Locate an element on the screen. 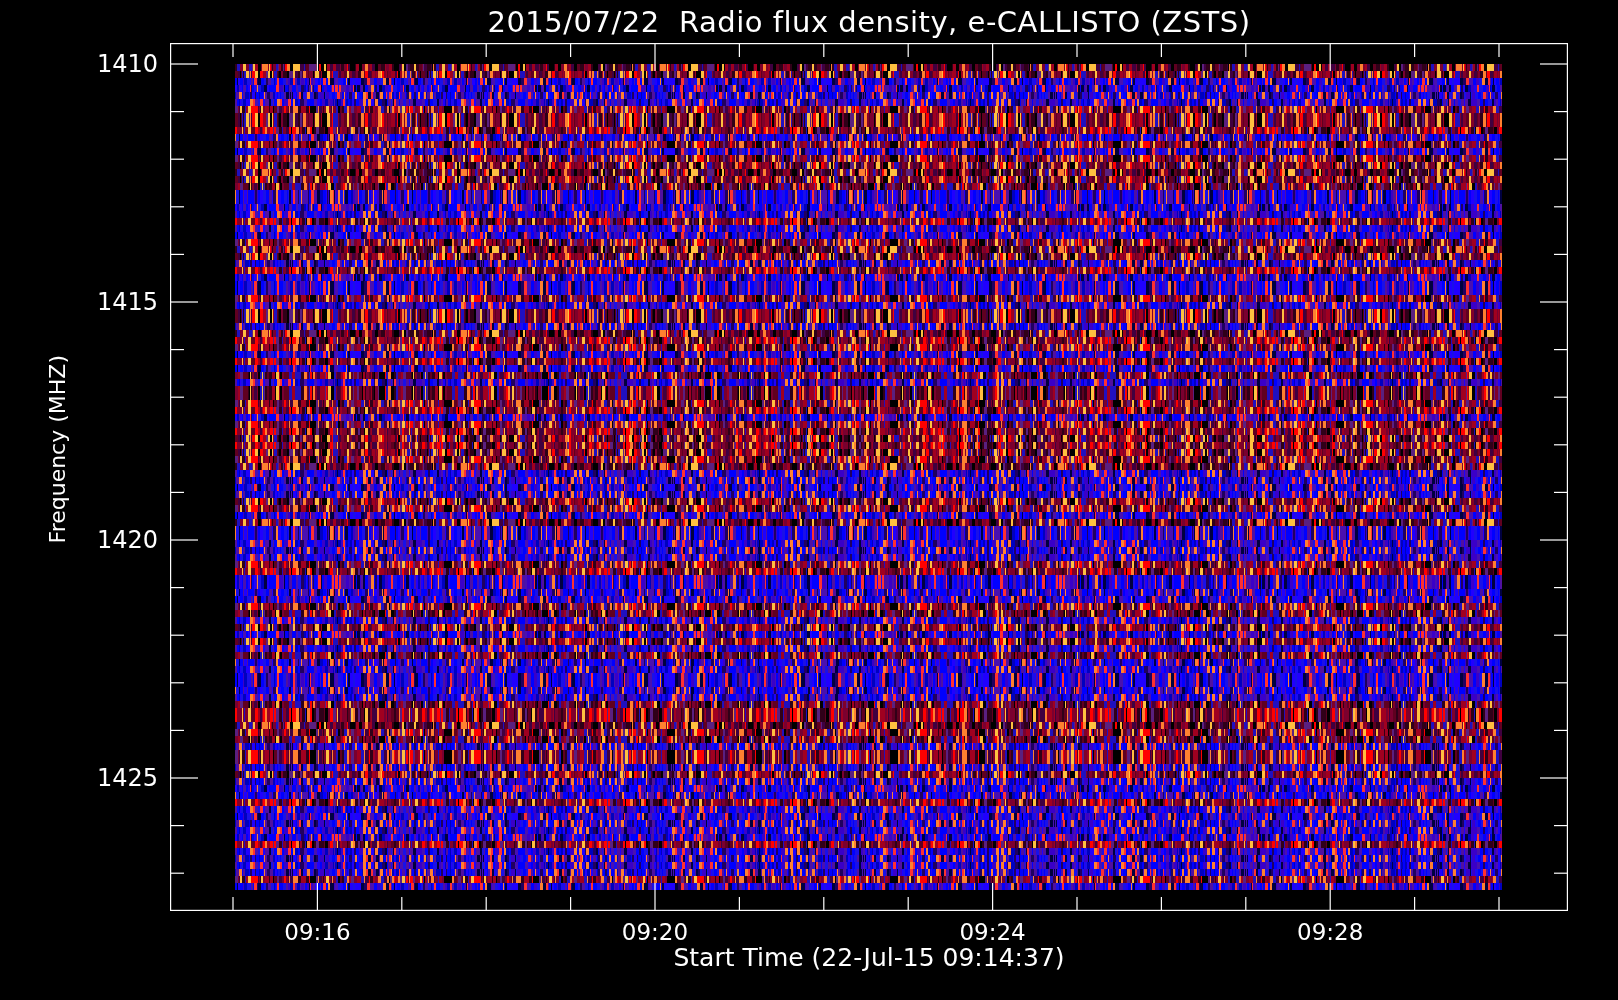  chart-title: 2015/07/22 Radio flux density, e-CALLISTO (ZSTS) is located at coordinates (869, 21).